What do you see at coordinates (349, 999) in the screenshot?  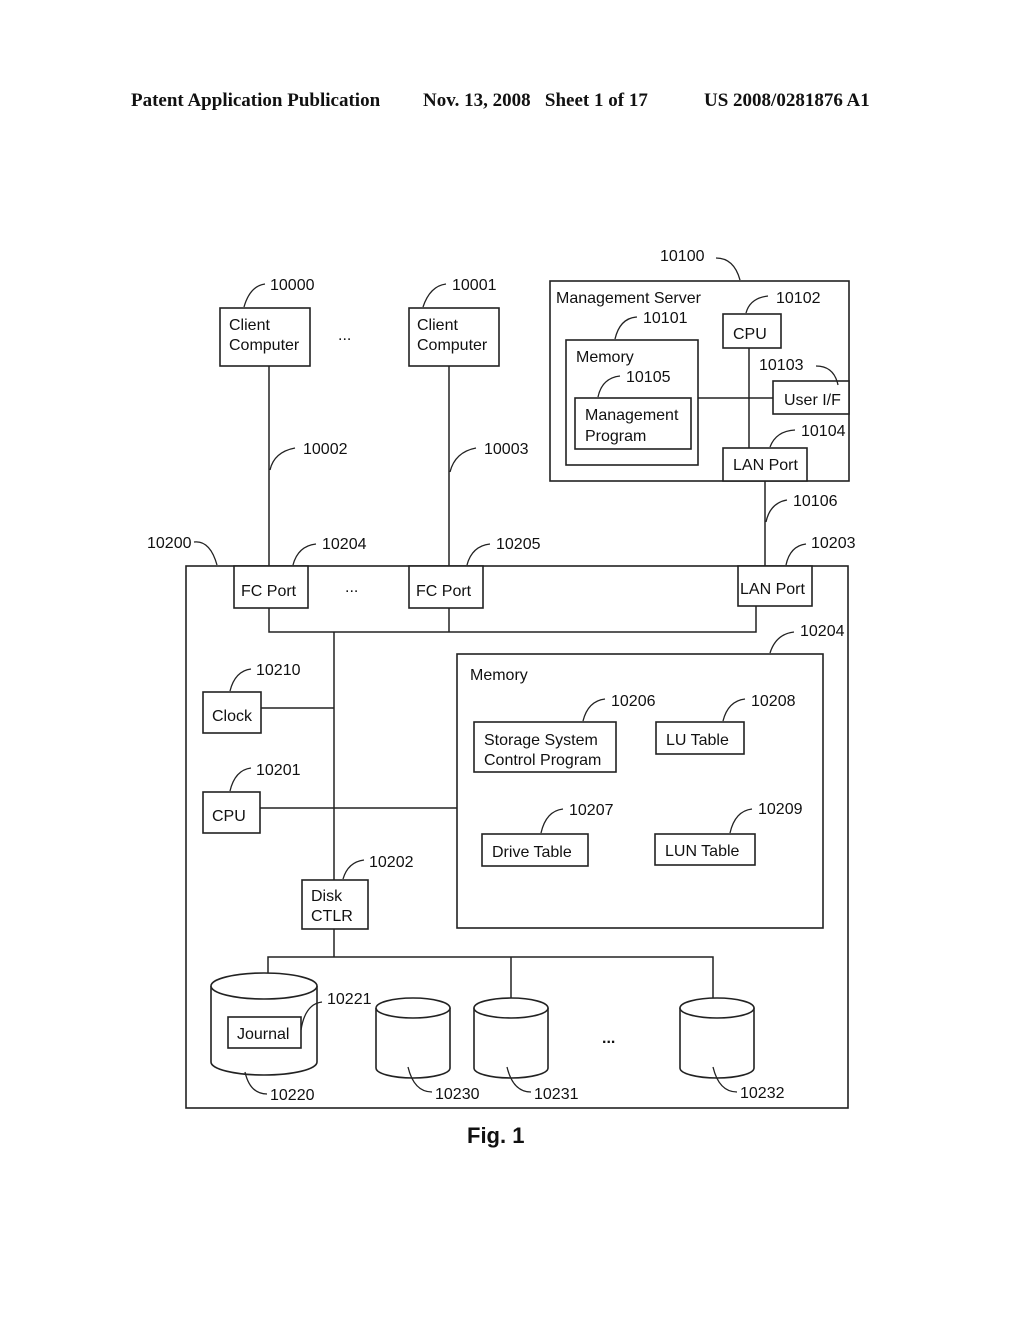 I see `ref-10221: 10221` at bounding box center [349, 999].